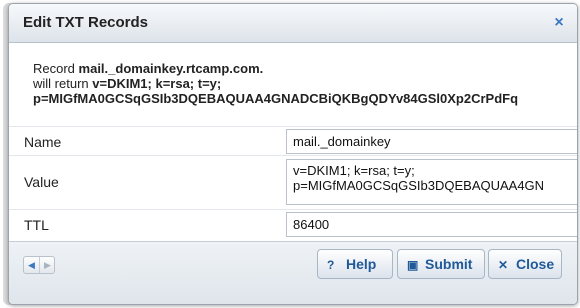 The image size is (580, 308). I want to click on dialog-titlebar: Edit TXT Records ×, so click(293, 23).